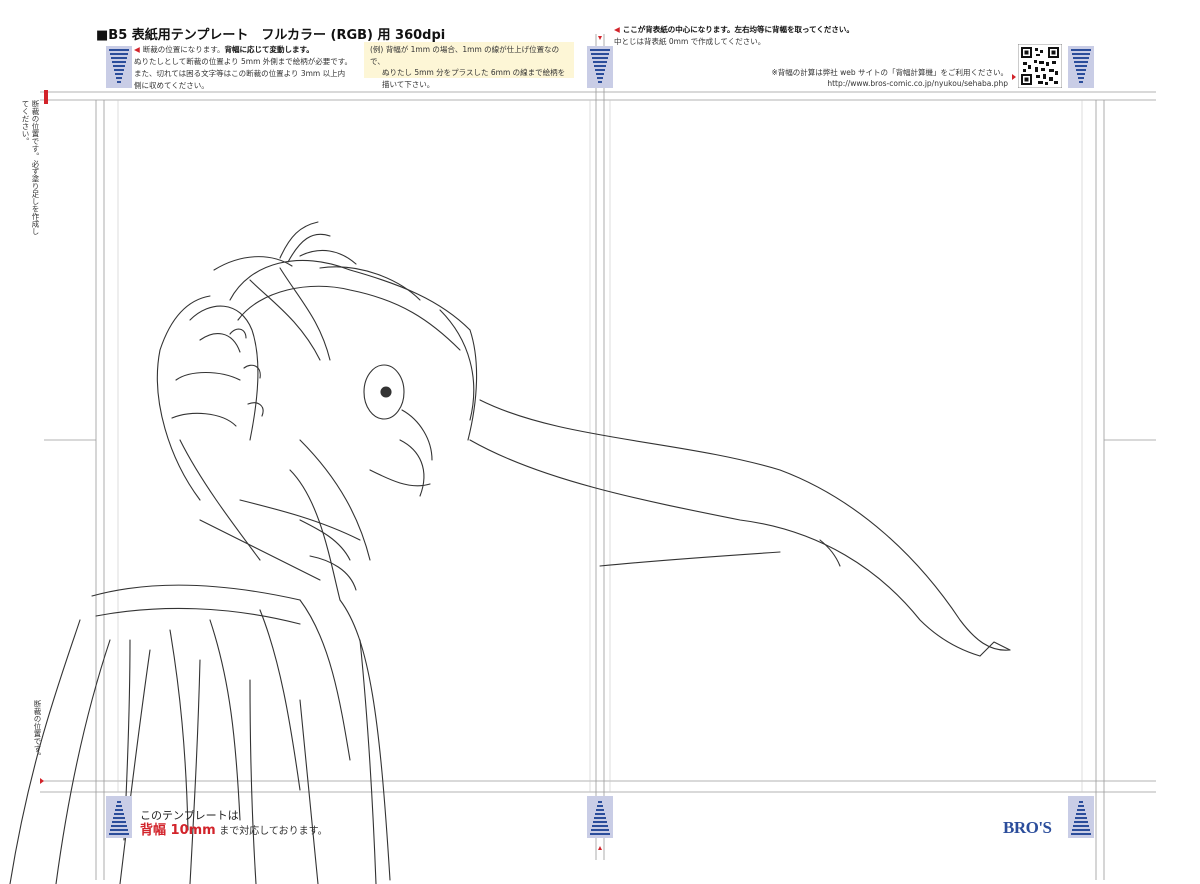 Image resolution: width=1200 pixels, height=884 pixels. What do you see at coordinates (271, 35) in the screenshot?
I see `template-title: ■B5 表紙用テンプレート フルカラー (RGB) 用 360dpi` at bounding box center [271, 35].